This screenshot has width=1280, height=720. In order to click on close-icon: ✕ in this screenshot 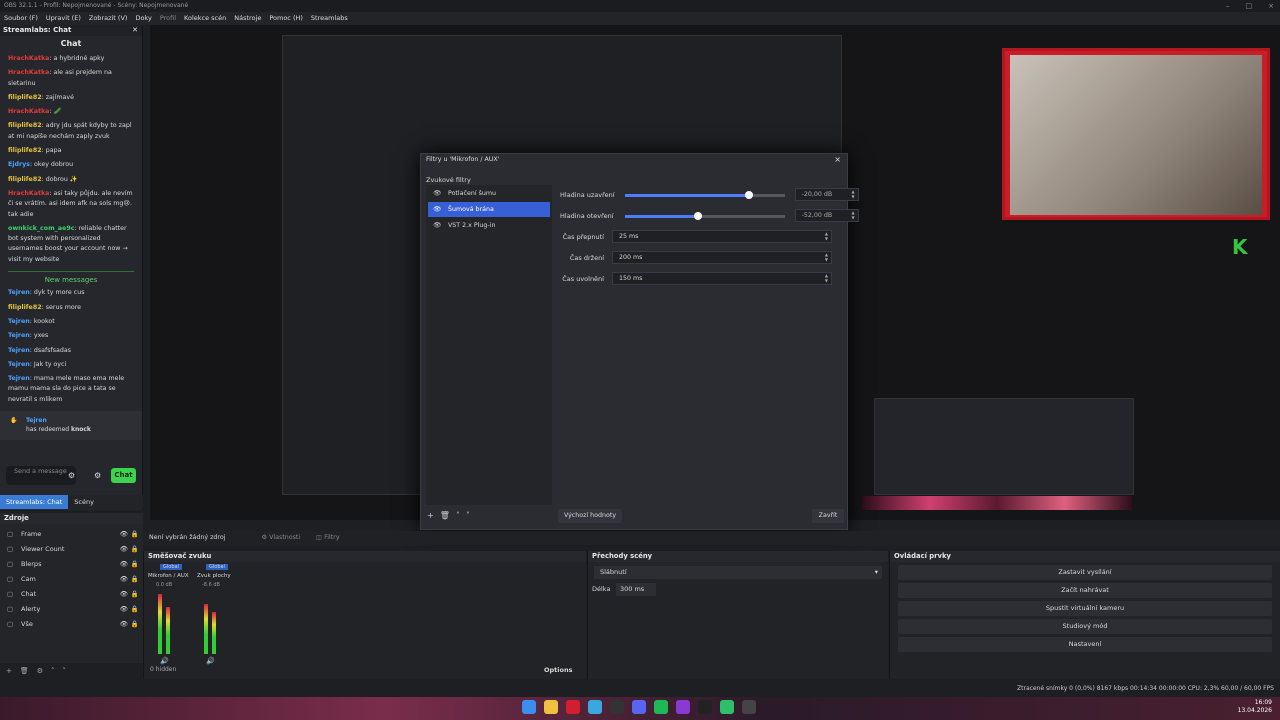, I will do `click(135, 30)`.